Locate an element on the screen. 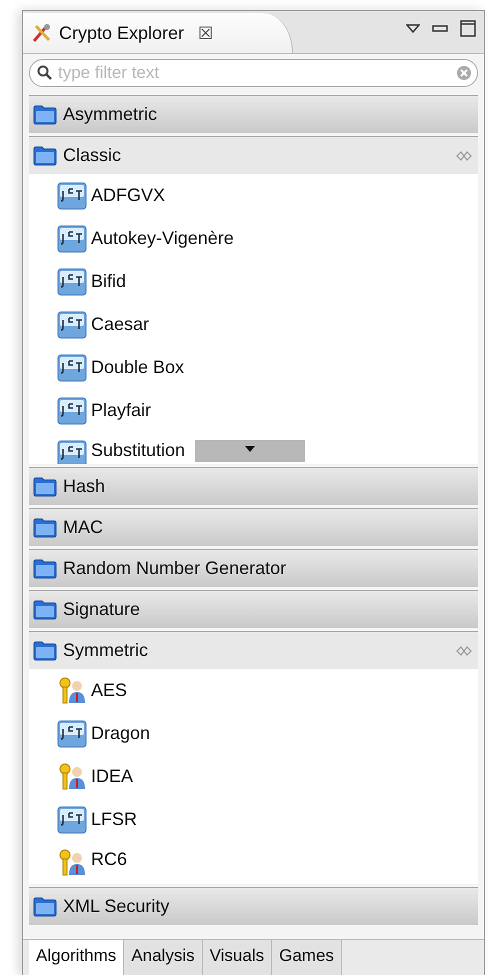 This screenshot has height=975, width=489. tree-item: Autokey-Vigenère is located at coordinates (162, 238).